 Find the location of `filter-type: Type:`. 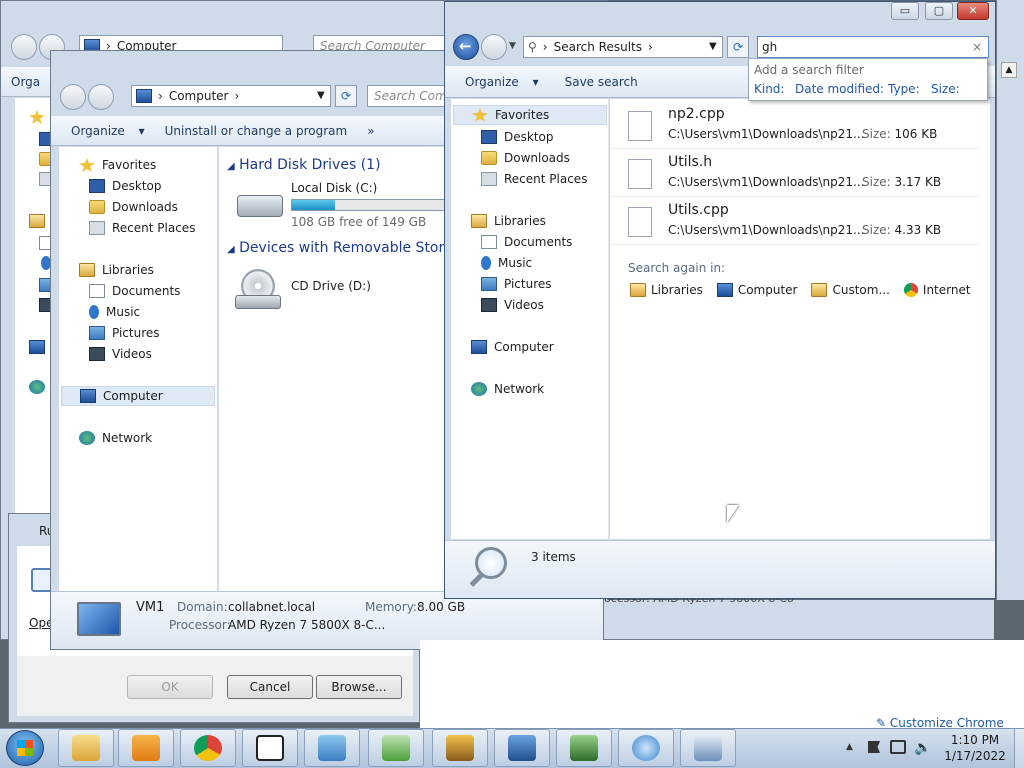

filter-type: Type: is located at coordinates (904, 89).